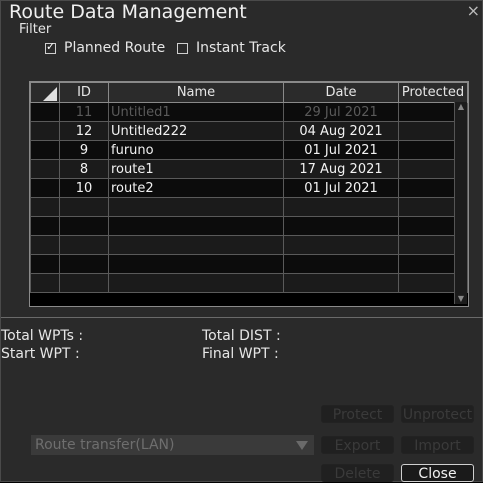  Describe the element at coordinates (437, 414) in the screenshot. I see `unprotect-button: Unprotect` at that location.